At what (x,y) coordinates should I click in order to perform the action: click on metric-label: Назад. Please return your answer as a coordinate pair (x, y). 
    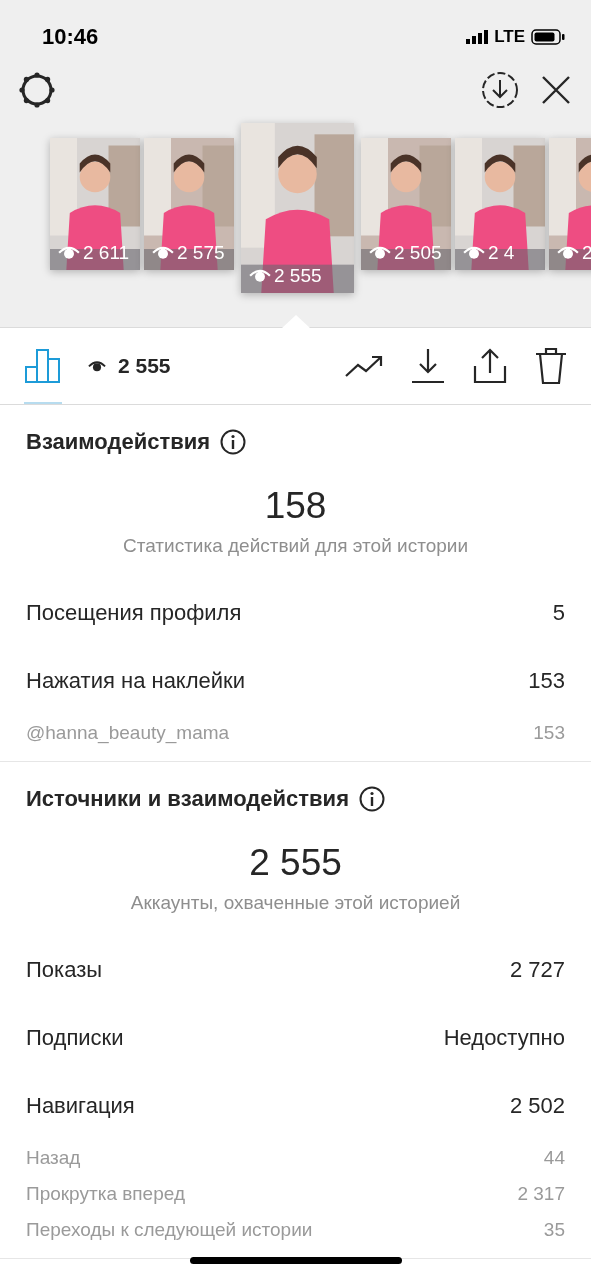
    Looking at the image, I should click on (53, 1158).